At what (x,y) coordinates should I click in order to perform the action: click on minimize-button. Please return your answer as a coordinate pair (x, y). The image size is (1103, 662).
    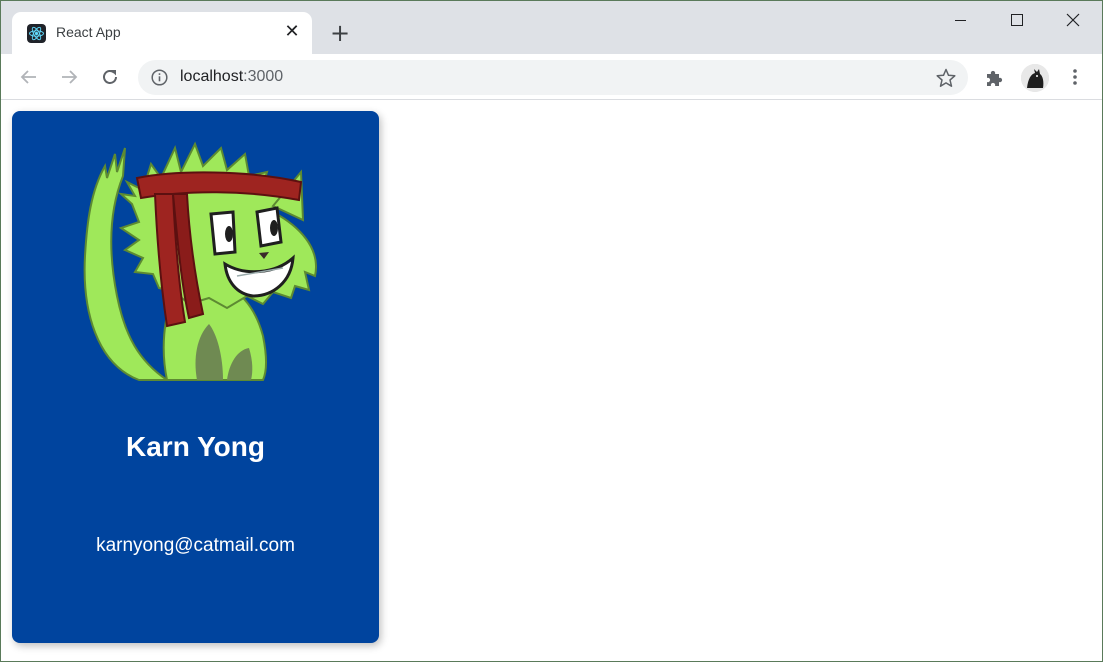
    Looking at the image, I should click on (960, 20).